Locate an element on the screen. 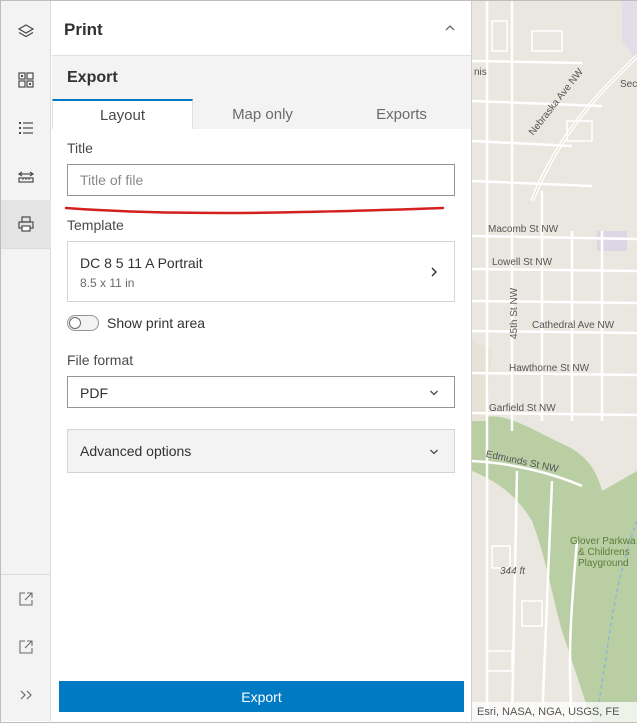 The image size is (637, 723). title-input is located at coordinates (261, 180).